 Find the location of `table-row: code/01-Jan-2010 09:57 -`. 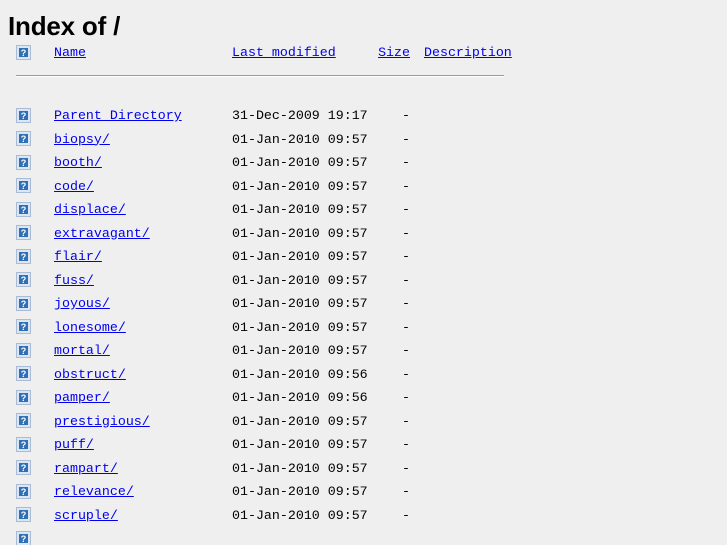

table-row: code/01-Jan-2010 09:57 - is located at coordinates (260, 187).